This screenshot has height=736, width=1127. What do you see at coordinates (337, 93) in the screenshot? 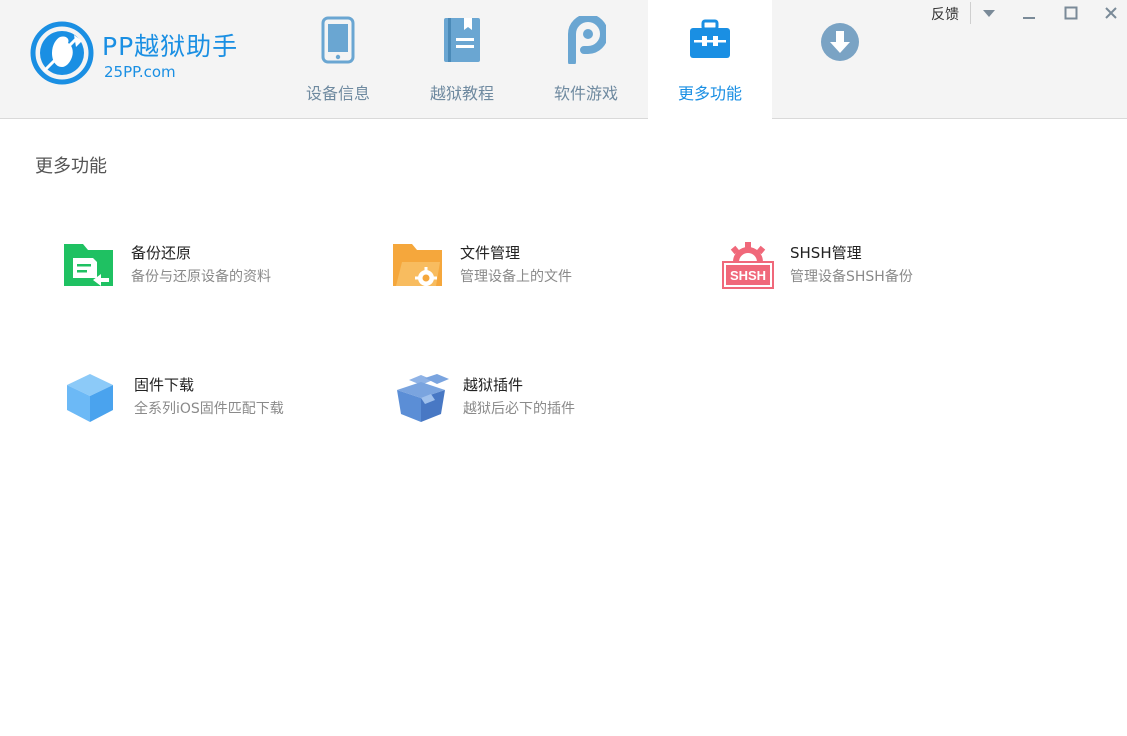
I see `tab-label: 设备信息` at bounding box center [337, 93].